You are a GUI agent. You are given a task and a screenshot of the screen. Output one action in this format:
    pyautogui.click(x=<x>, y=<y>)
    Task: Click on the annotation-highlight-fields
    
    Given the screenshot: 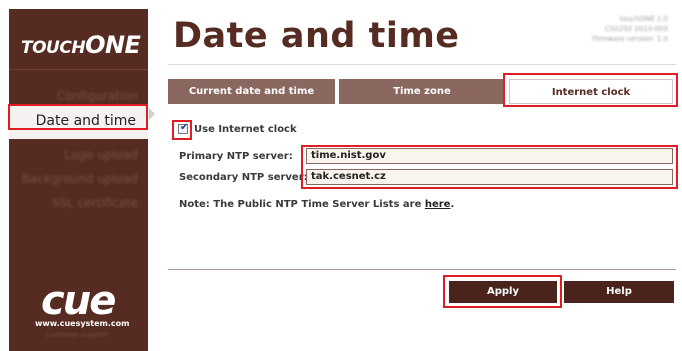 What is the action you would take?
    pyautogui.click(x=489, y=167)
    